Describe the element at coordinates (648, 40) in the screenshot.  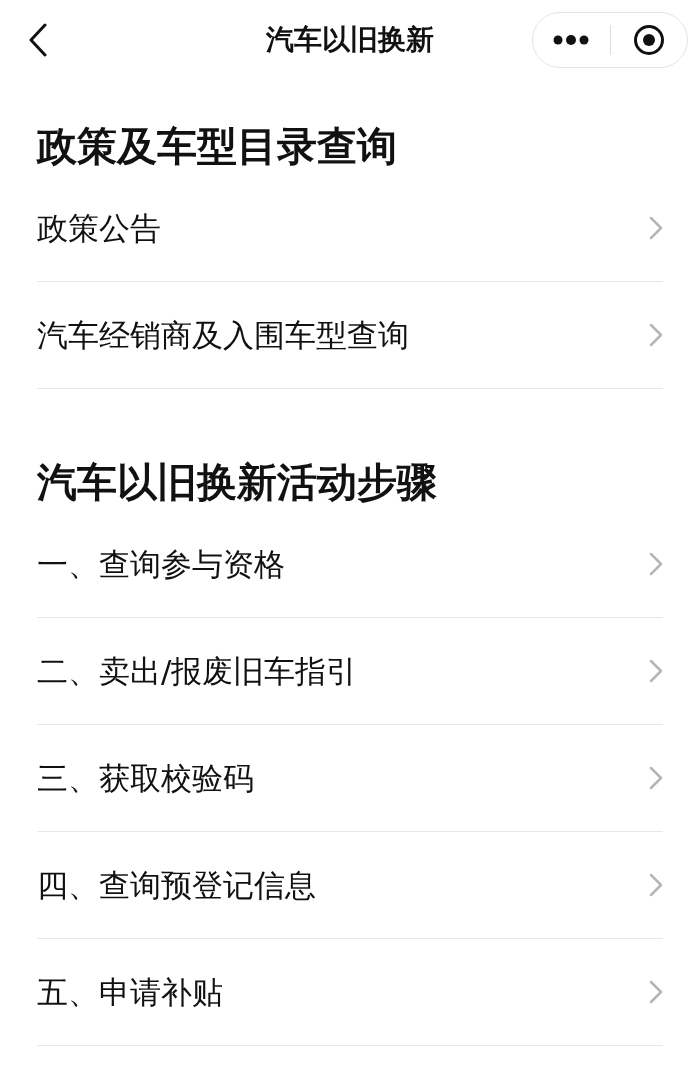
I see `close-mini-program-icon` at that location.